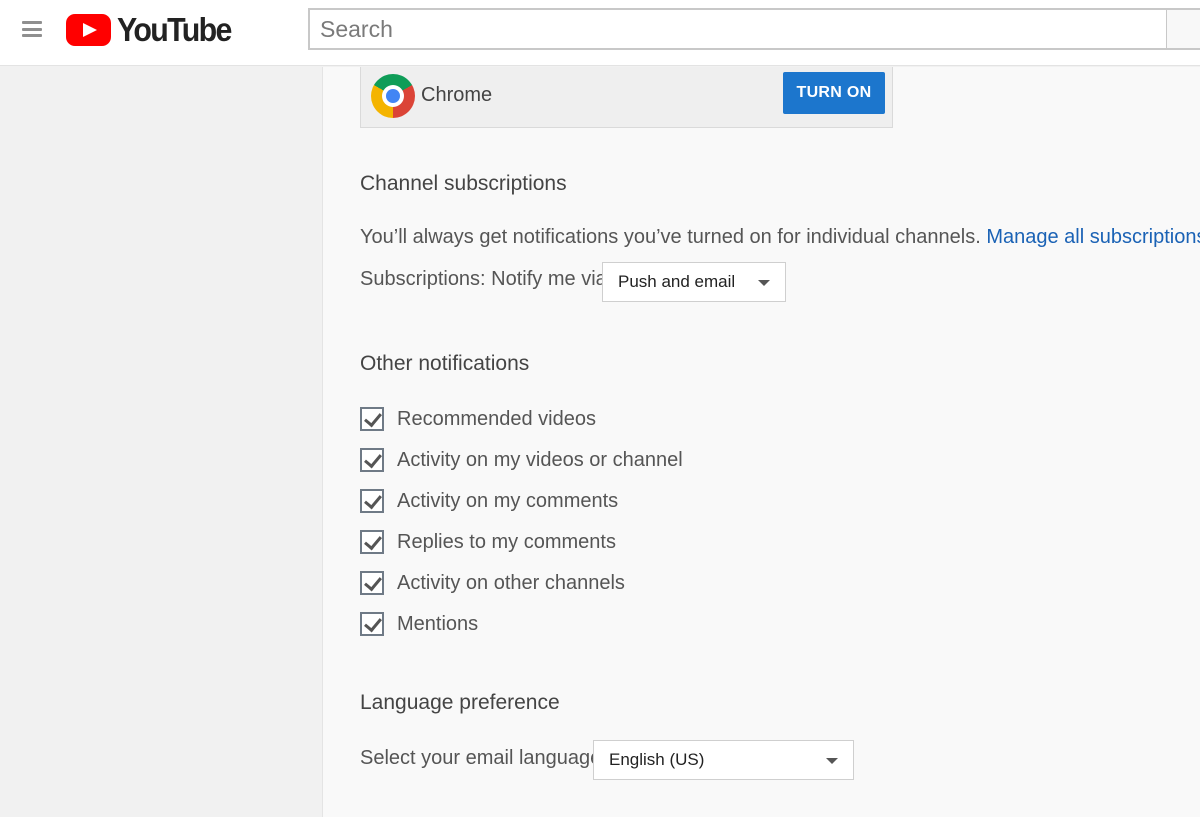 The image size is (1200, 817). I want to click on email-language-label: Select your email language, so click(481, 758).